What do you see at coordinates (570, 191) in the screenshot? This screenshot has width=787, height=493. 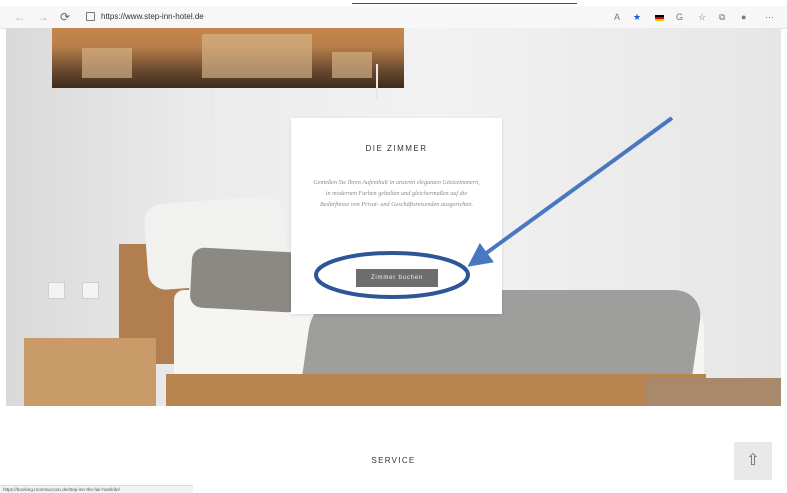 I see `pointer-arrow` at bounding box center [570, 191].